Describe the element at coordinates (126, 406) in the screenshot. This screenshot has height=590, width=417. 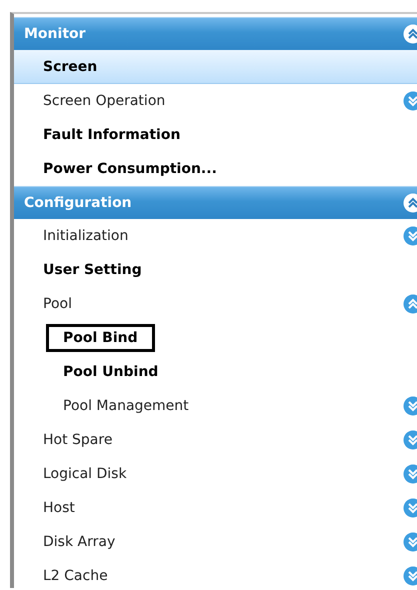
I see `nav-item: Pool Management` at that location.